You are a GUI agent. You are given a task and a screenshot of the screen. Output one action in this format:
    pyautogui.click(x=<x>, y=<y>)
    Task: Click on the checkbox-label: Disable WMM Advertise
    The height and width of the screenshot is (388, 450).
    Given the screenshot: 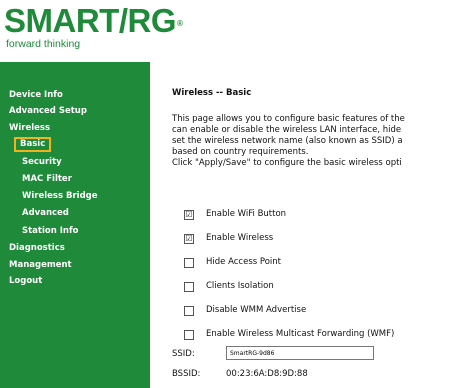 What is the action you would take?
    pyautogui.click(x=256, y=310)
    